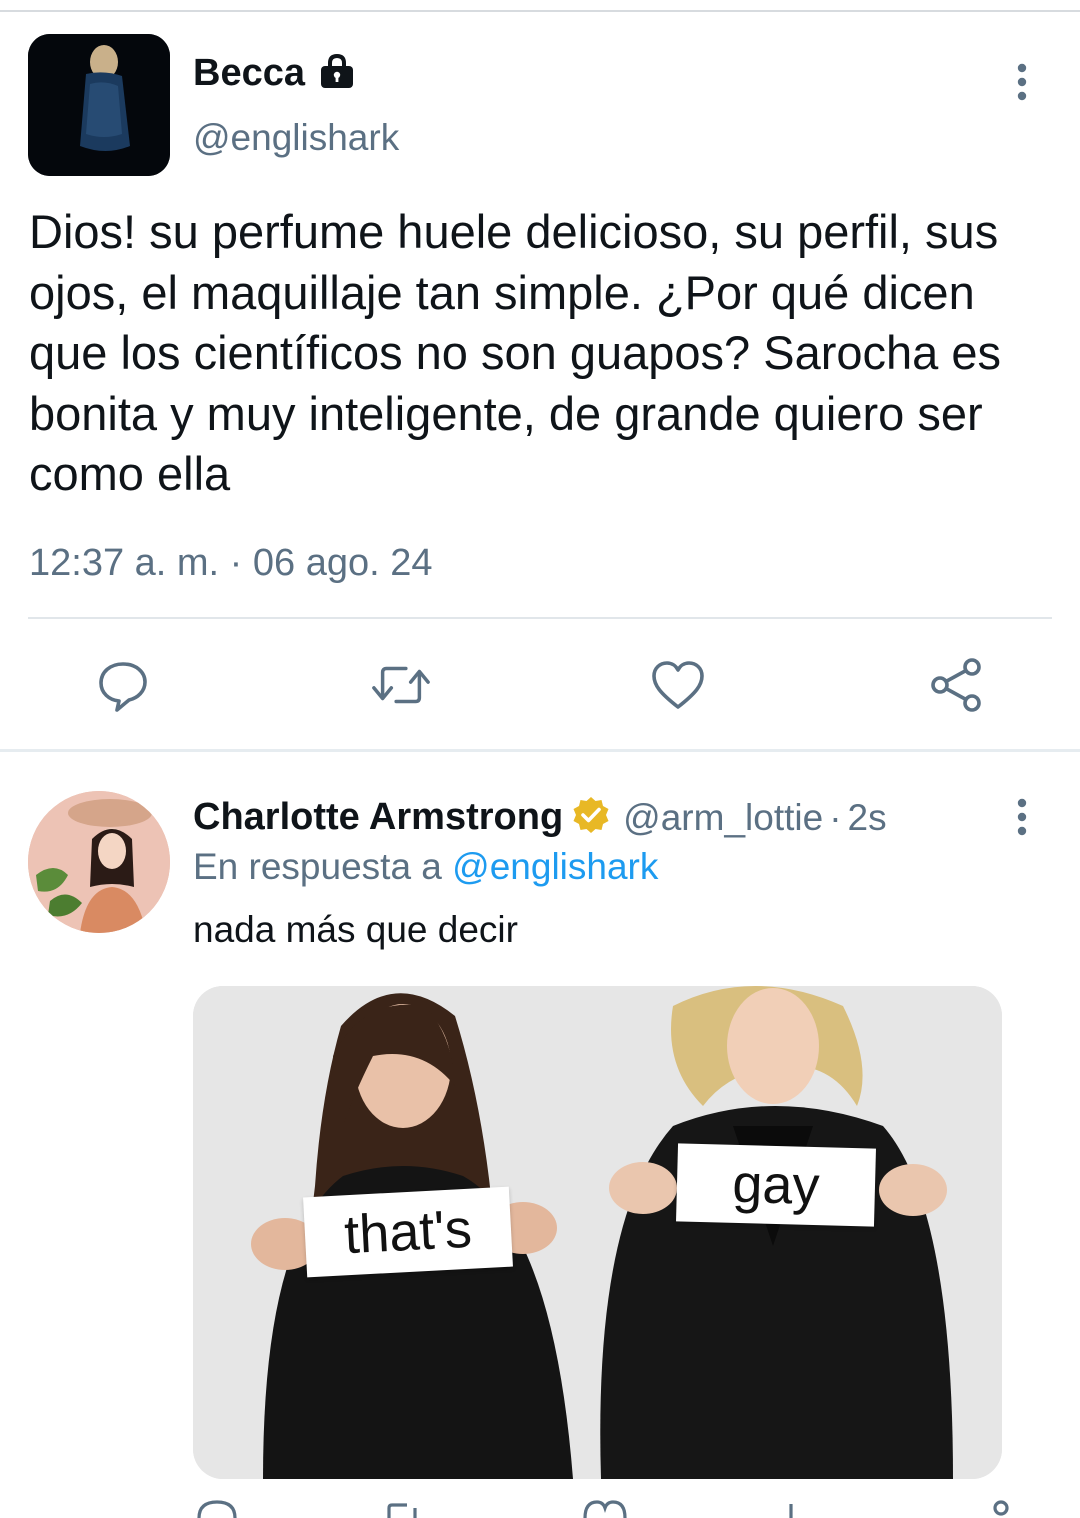  Describe the element at coordinates (231, 563) in the screenshot. I see `tweet-timestamp: 12:37 a. m. · 06 ago. 24` at that location.